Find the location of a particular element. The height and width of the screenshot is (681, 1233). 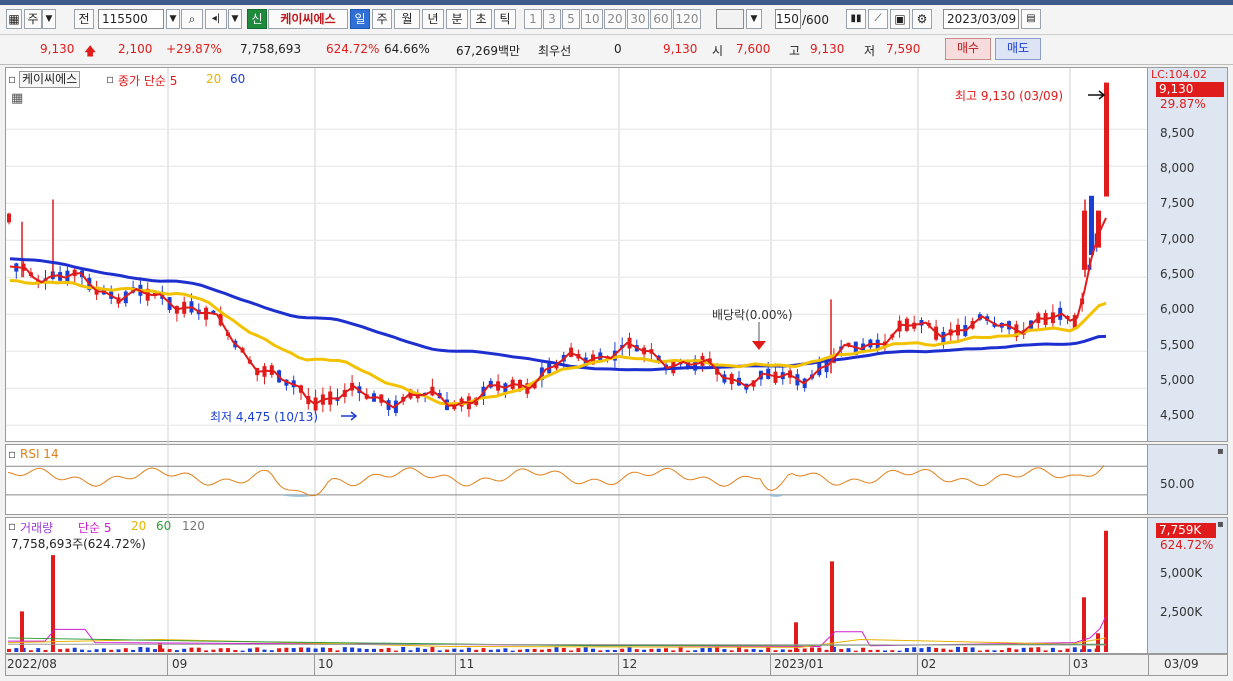

open-price: 7,600 is located at coordinates (753, 49).